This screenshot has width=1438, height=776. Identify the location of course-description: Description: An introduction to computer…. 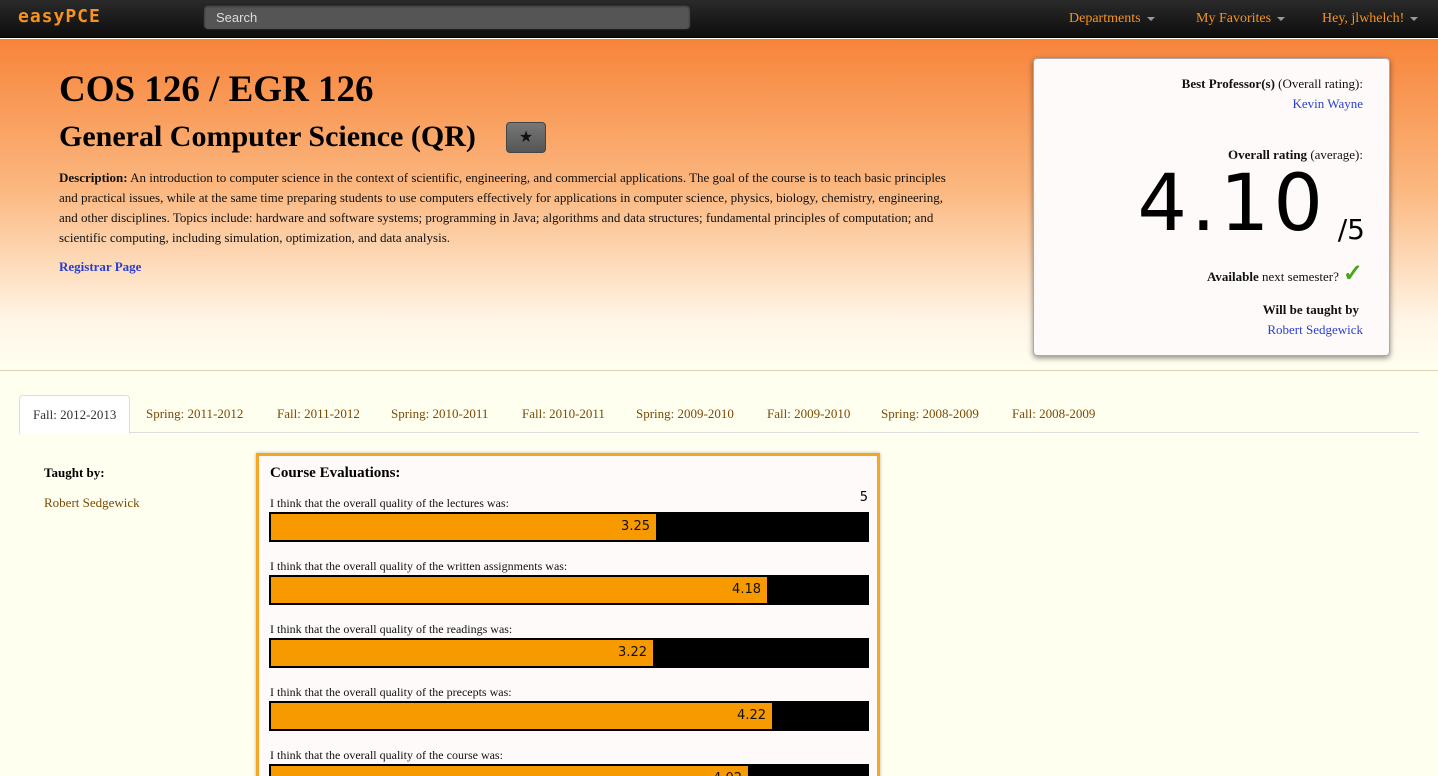
(506, 208).